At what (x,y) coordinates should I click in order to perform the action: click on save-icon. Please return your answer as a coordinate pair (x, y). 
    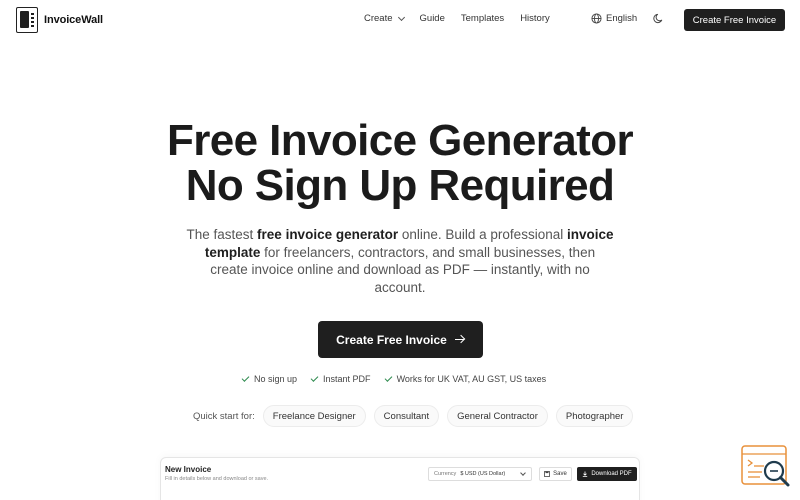
    Looking at the image, I should click on (547, 474).